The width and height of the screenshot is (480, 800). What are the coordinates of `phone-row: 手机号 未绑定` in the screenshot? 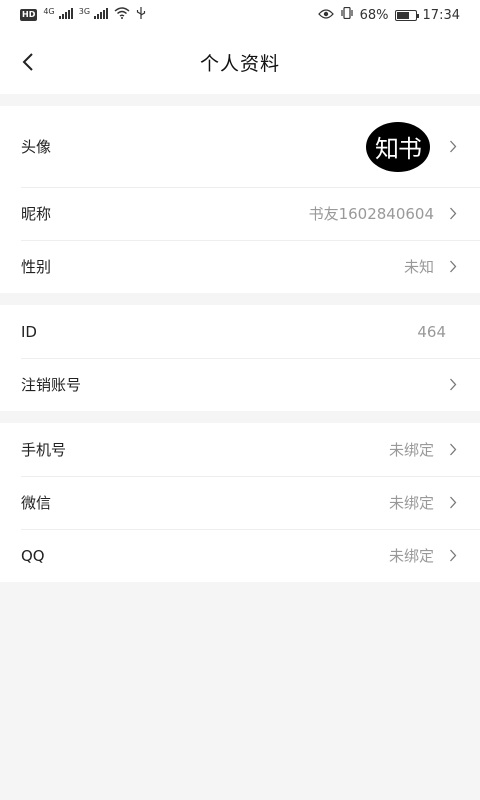 It's located at (240, 449).